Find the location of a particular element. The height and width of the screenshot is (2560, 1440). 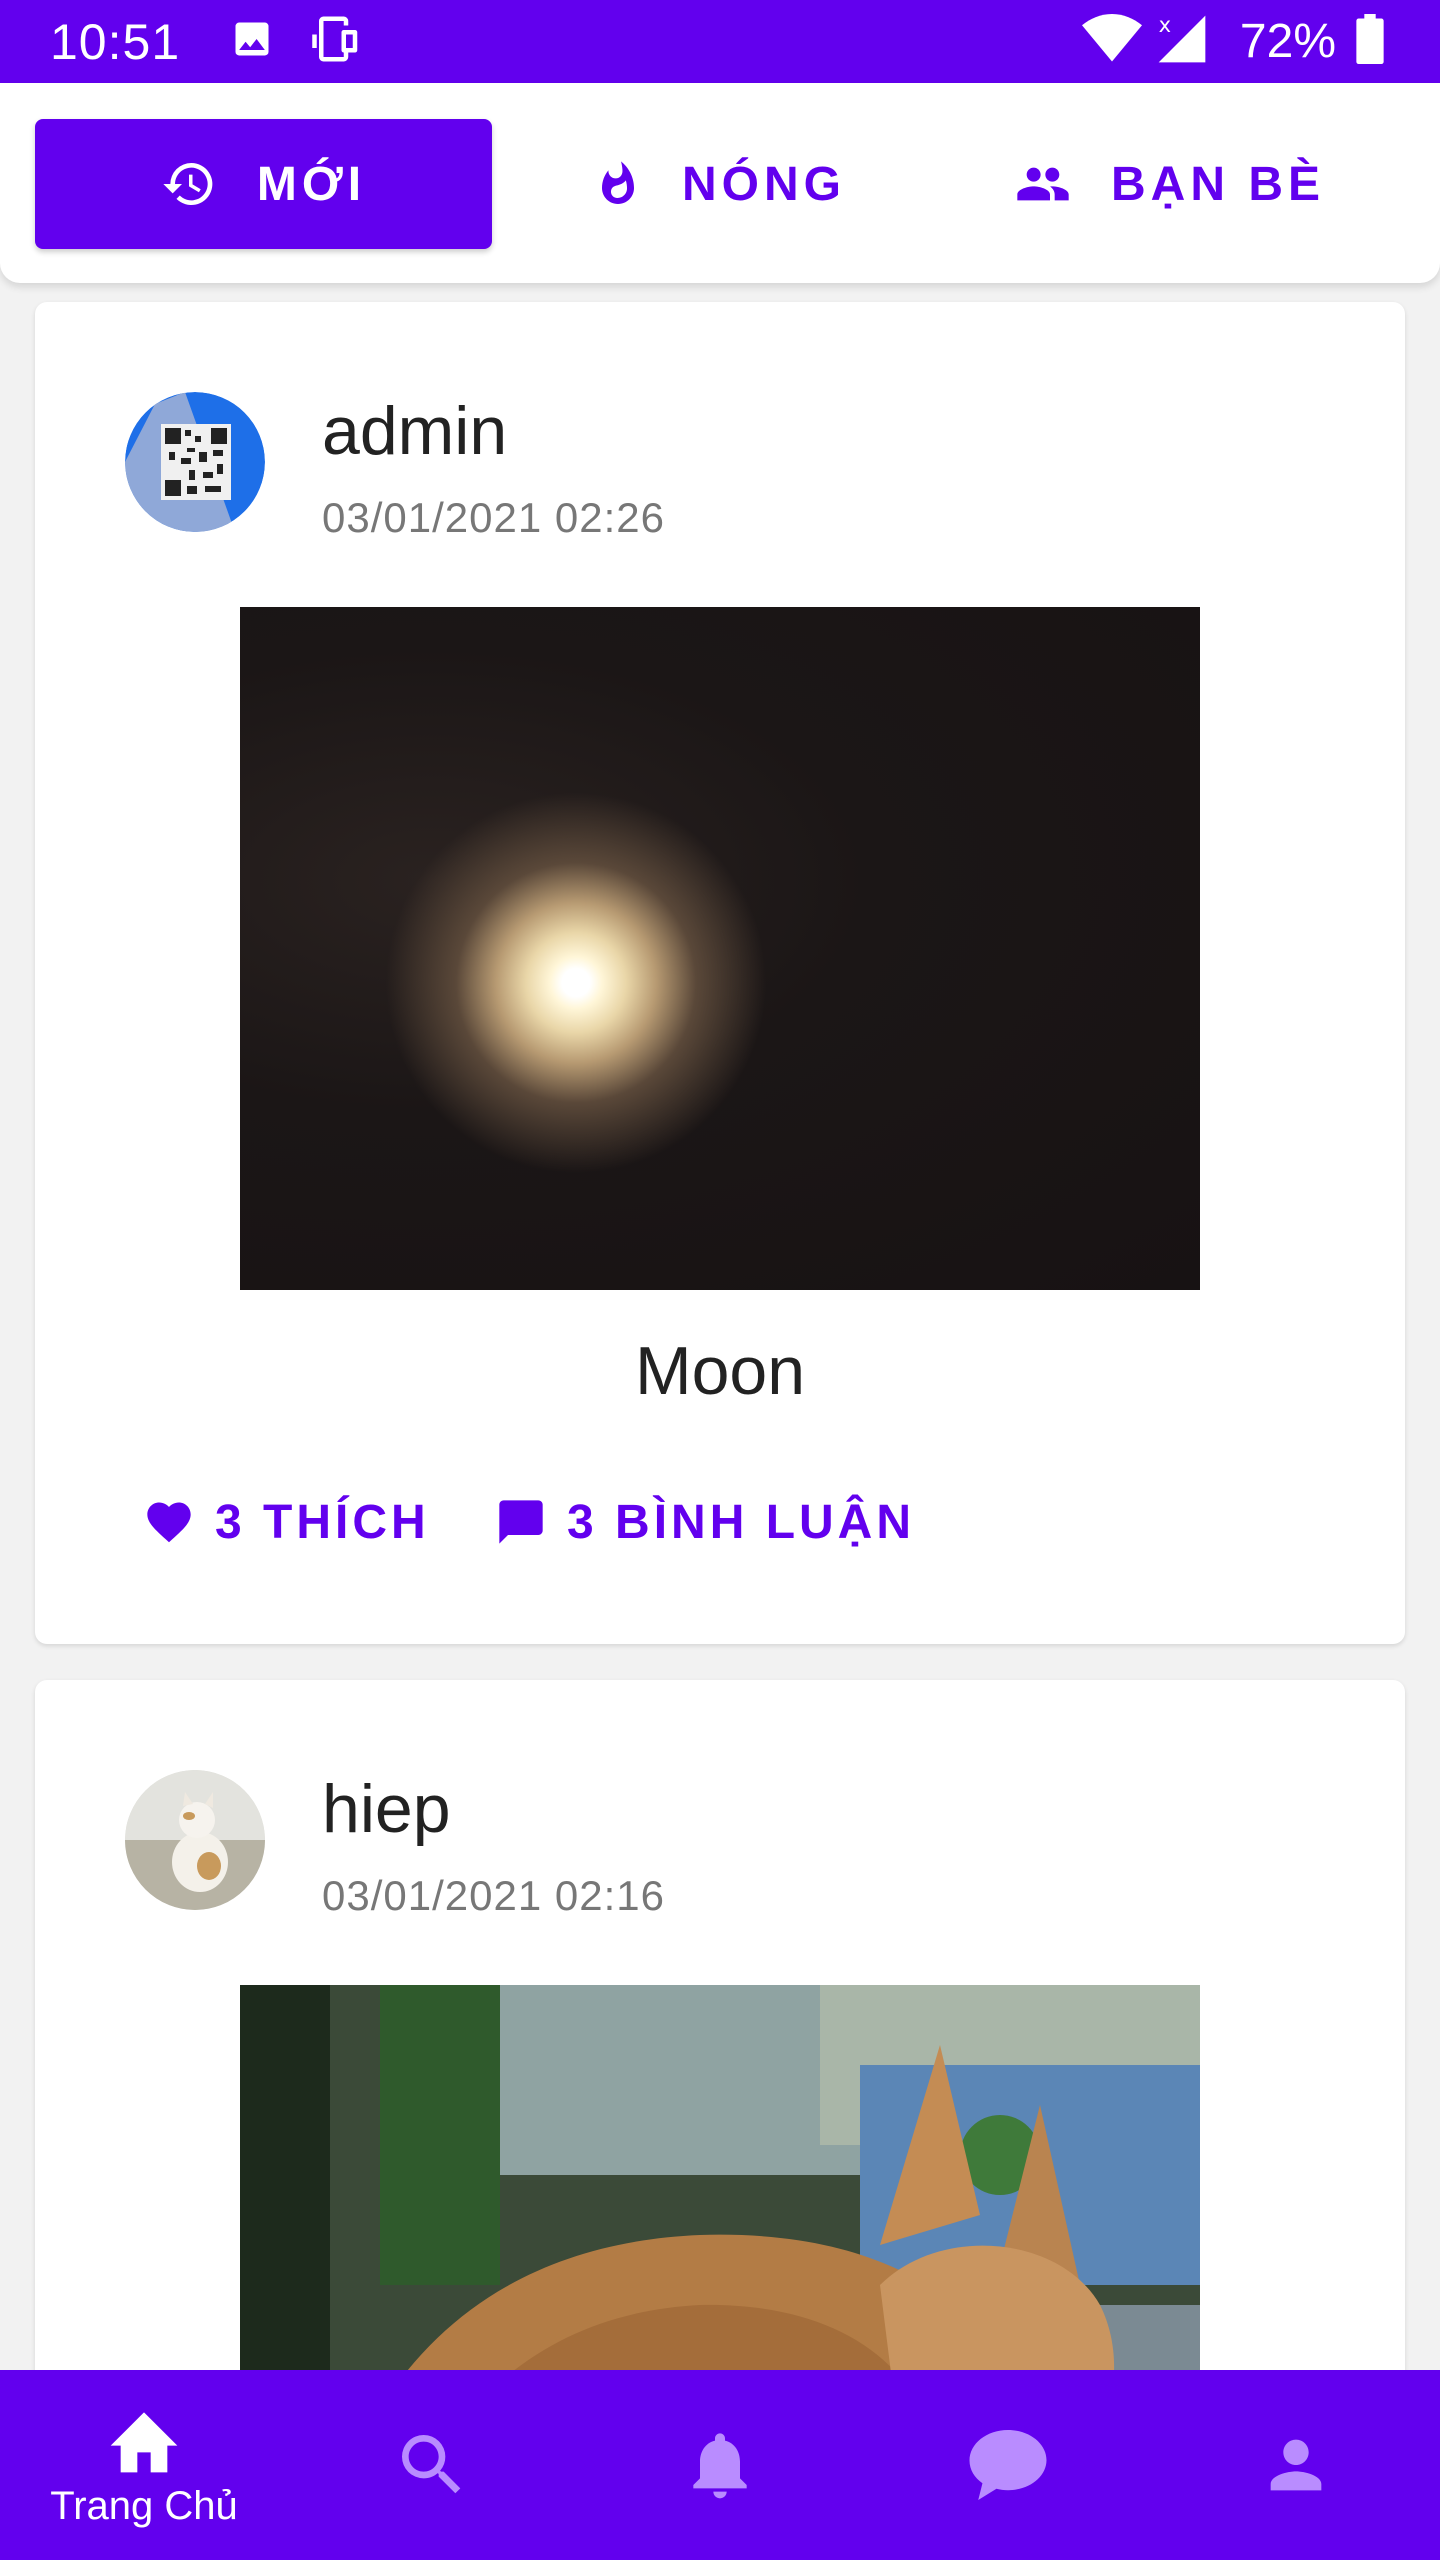

search-icon is located at coordinates (431, 2464).